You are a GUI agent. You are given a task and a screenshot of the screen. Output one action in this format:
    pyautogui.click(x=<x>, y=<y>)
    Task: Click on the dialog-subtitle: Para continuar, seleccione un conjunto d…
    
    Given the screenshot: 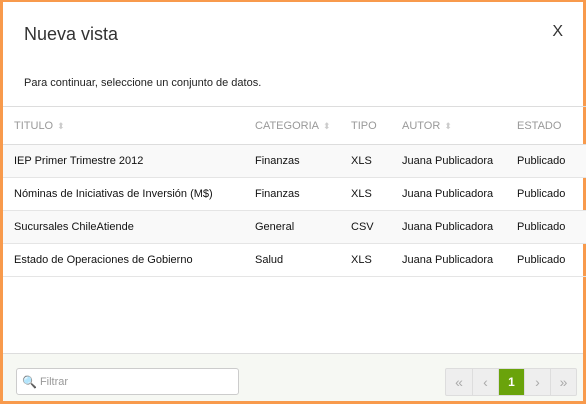 What is the action you would take?
    pyautogui.click(x=143, y=83)
    